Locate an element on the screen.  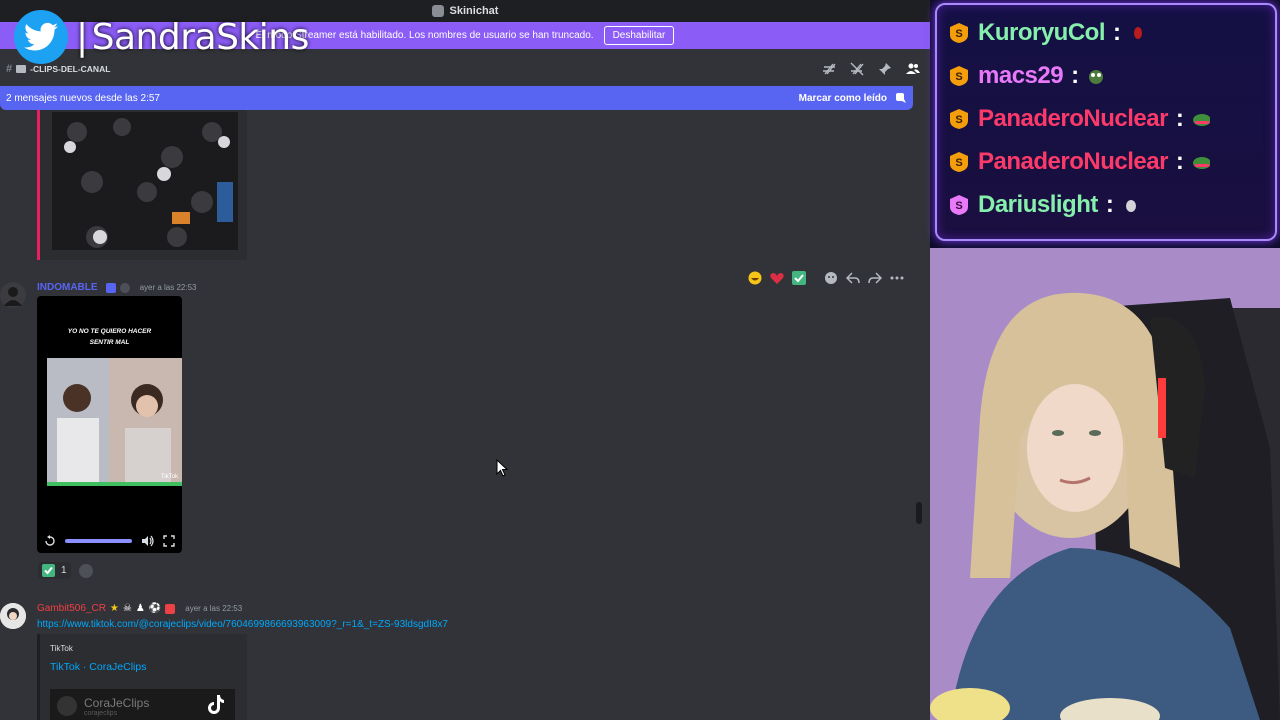
channel-icon is located at coordinates (21, 69).